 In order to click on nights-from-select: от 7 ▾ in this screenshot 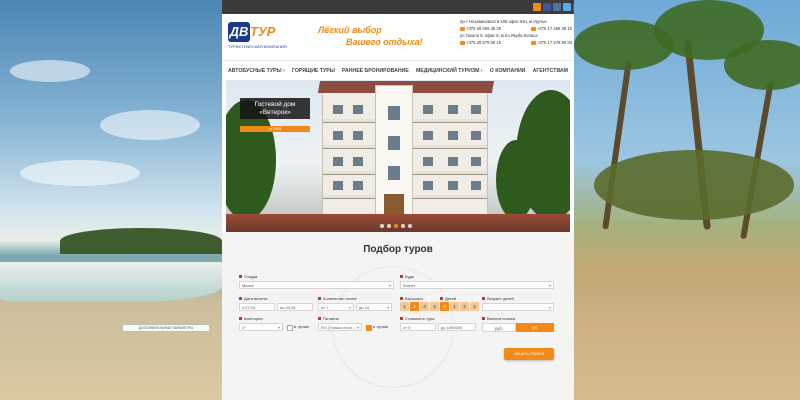, I will do `click(336, 307)`.